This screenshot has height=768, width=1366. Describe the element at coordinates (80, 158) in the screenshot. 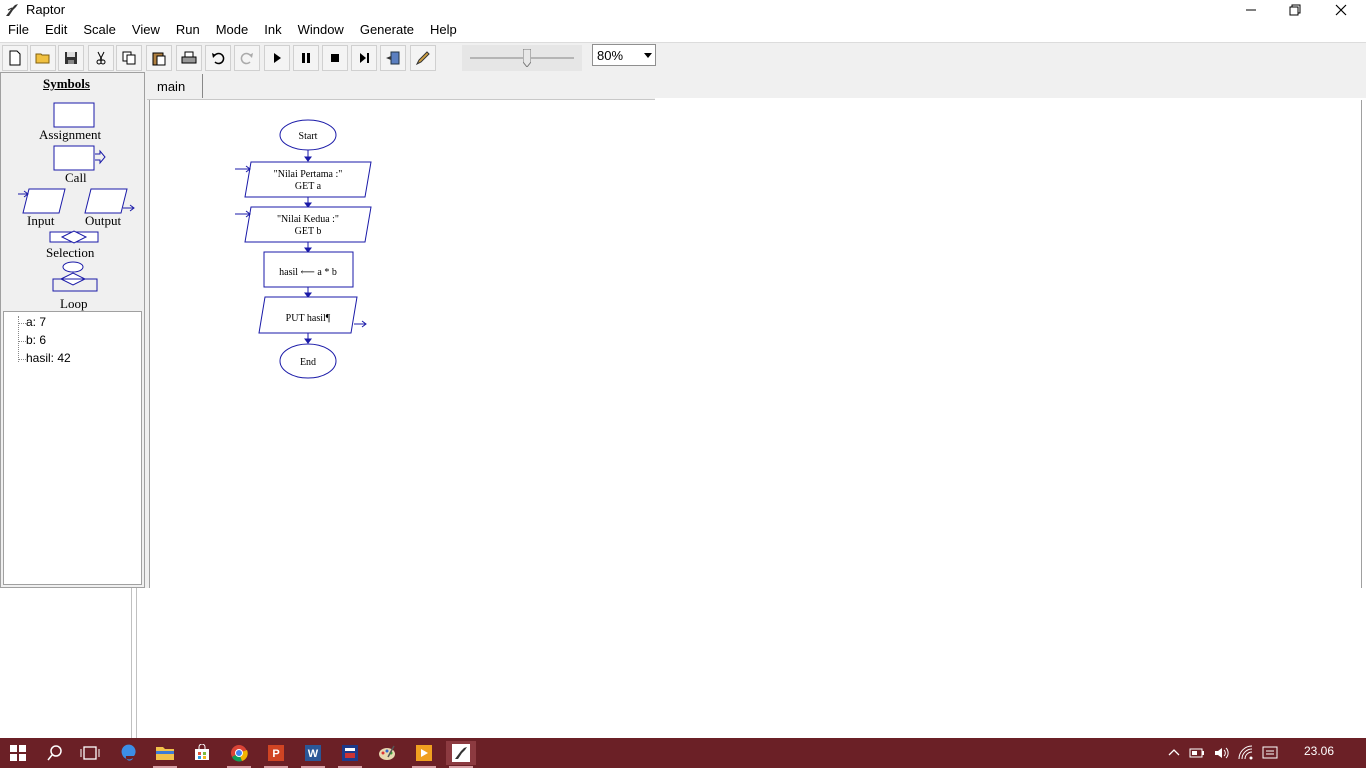

I see `call-symbol-icon` at that location.